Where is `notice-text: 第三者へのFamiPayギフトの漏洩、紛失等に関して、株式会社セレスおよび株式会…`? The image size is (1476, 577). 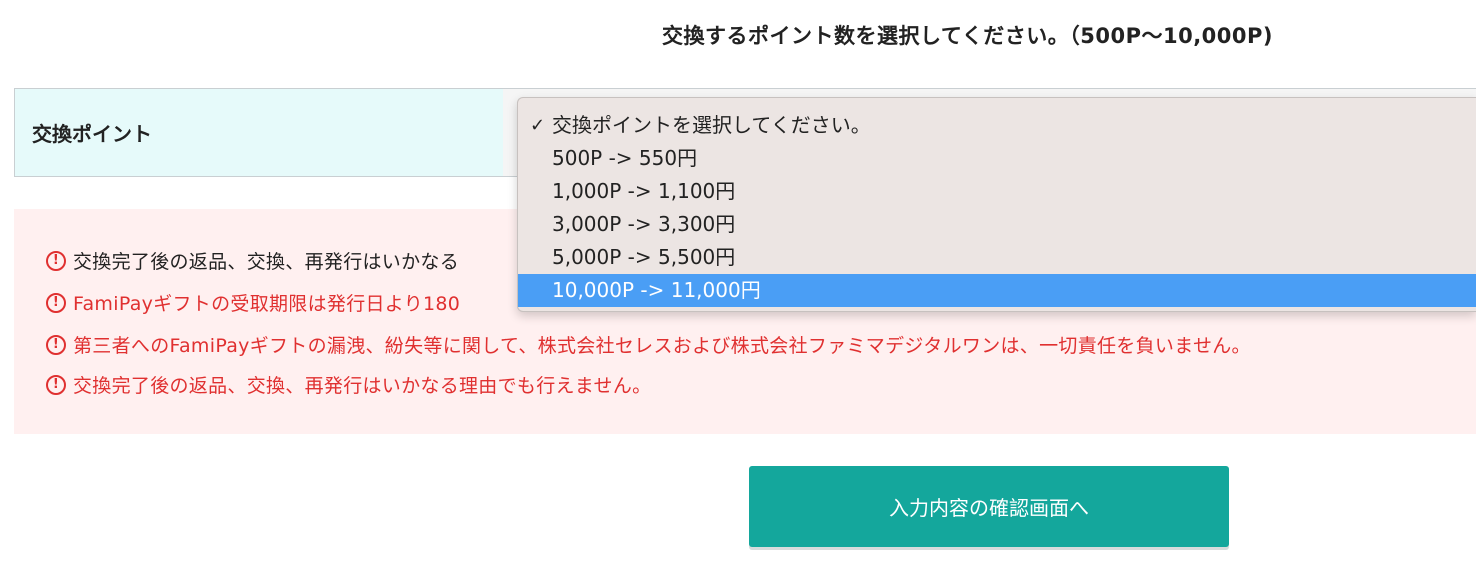
notice-text: 第三者へのFamiPayギフトの漏洩、紛失等に関して、株式会社セレスおよび株式会… is located at coordinates (662, 346).